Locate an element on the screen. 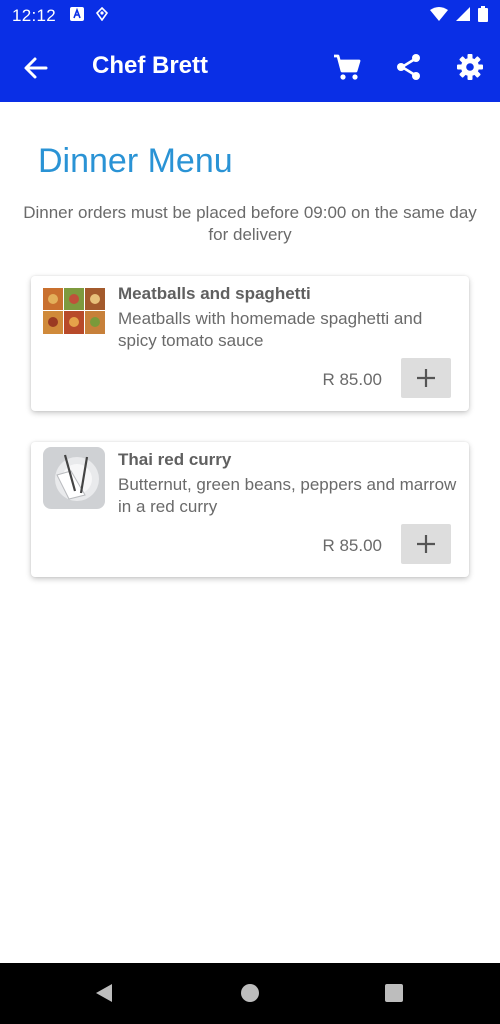  recents-square-icon is located at coordinates (394, 993).